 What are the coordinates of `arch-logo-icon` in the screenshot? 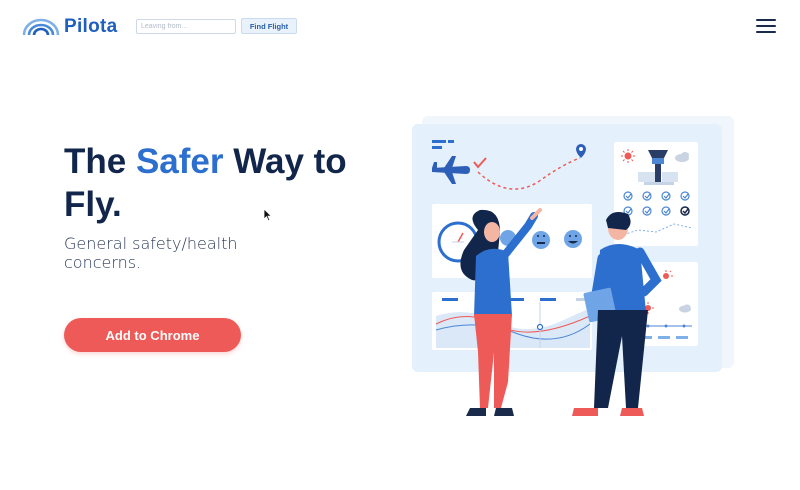 It's located at (41, 27).